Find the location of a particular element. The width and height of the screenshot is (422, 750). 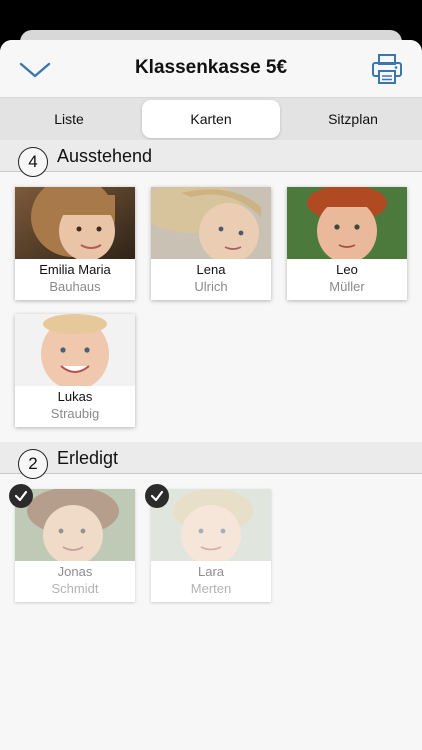

nav-header: Klassenkasse 5€ is located at coordinates (211, 69).